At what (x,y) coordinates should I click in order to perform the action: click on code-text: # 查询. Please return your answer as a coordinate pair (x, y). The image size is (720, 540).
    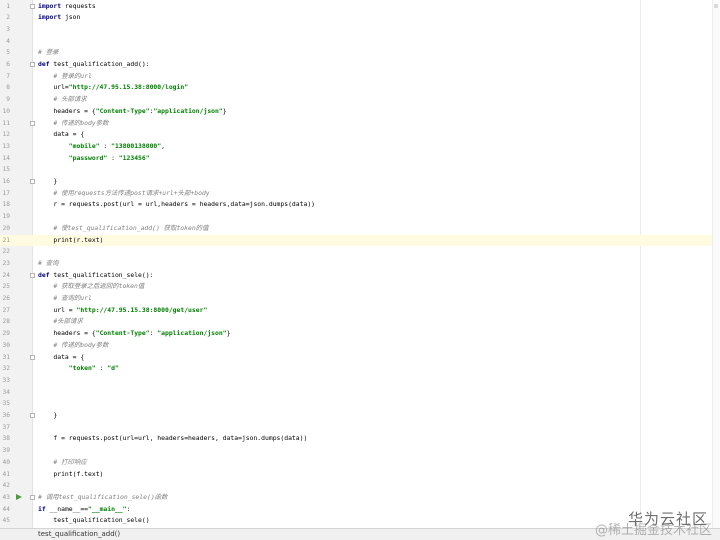
    Looking at the image, I should click on (48, 264).